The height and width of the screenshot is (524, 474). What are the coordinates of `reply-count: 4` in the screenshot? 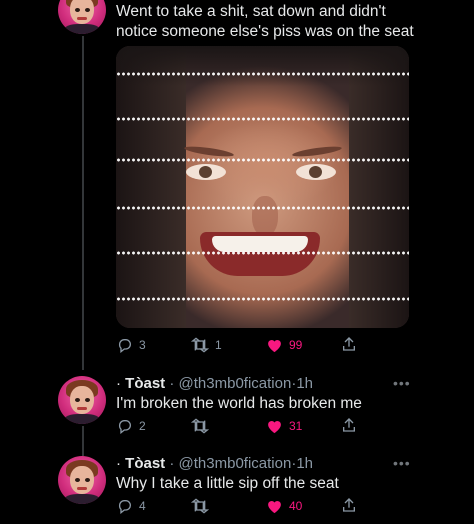 It's located at (142, 506).